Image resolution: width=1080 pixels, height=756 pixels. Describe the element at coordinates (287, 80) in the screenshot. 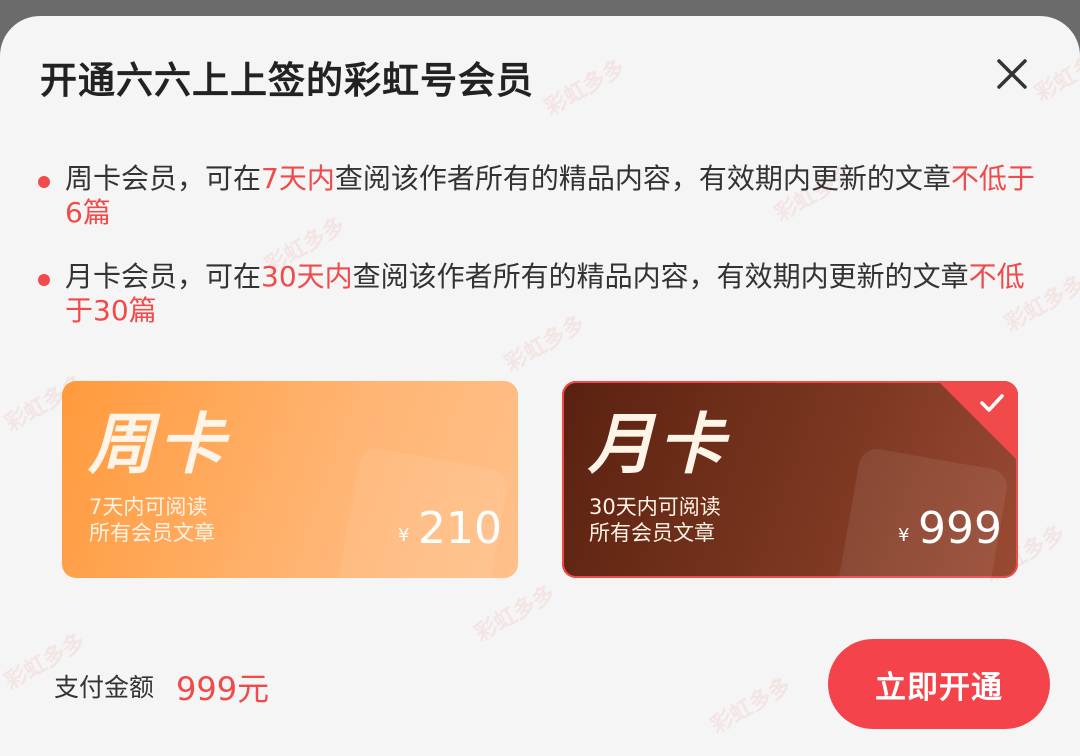

I see `dialog-title: 开通六六上上签的彩虹号会员` at that location.